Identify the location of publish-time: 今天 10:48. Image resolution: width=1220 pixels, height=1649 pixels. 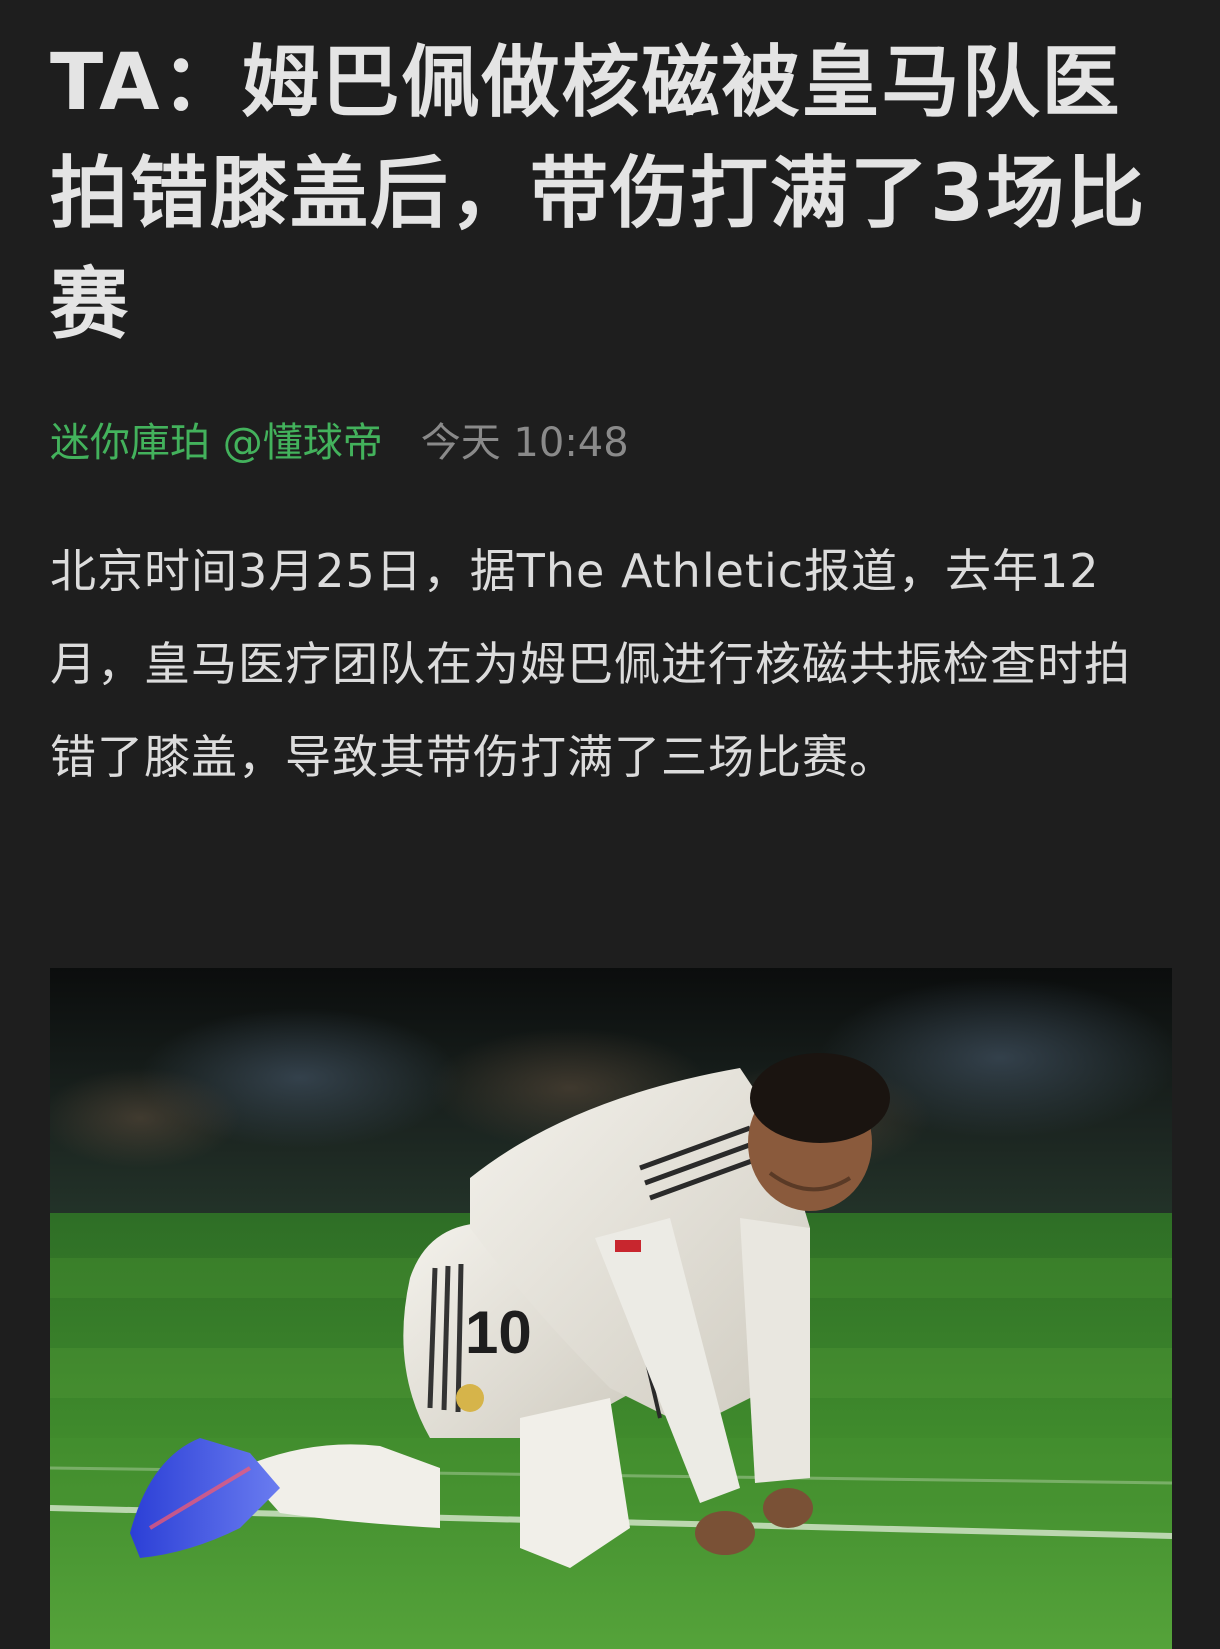
(524, 443).